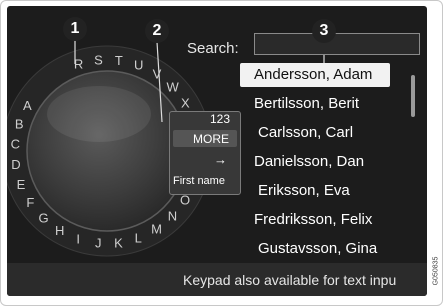  Describe the element at coordinates (27, 105) in the screenshot. I see `wheel-letter: A` at that location.